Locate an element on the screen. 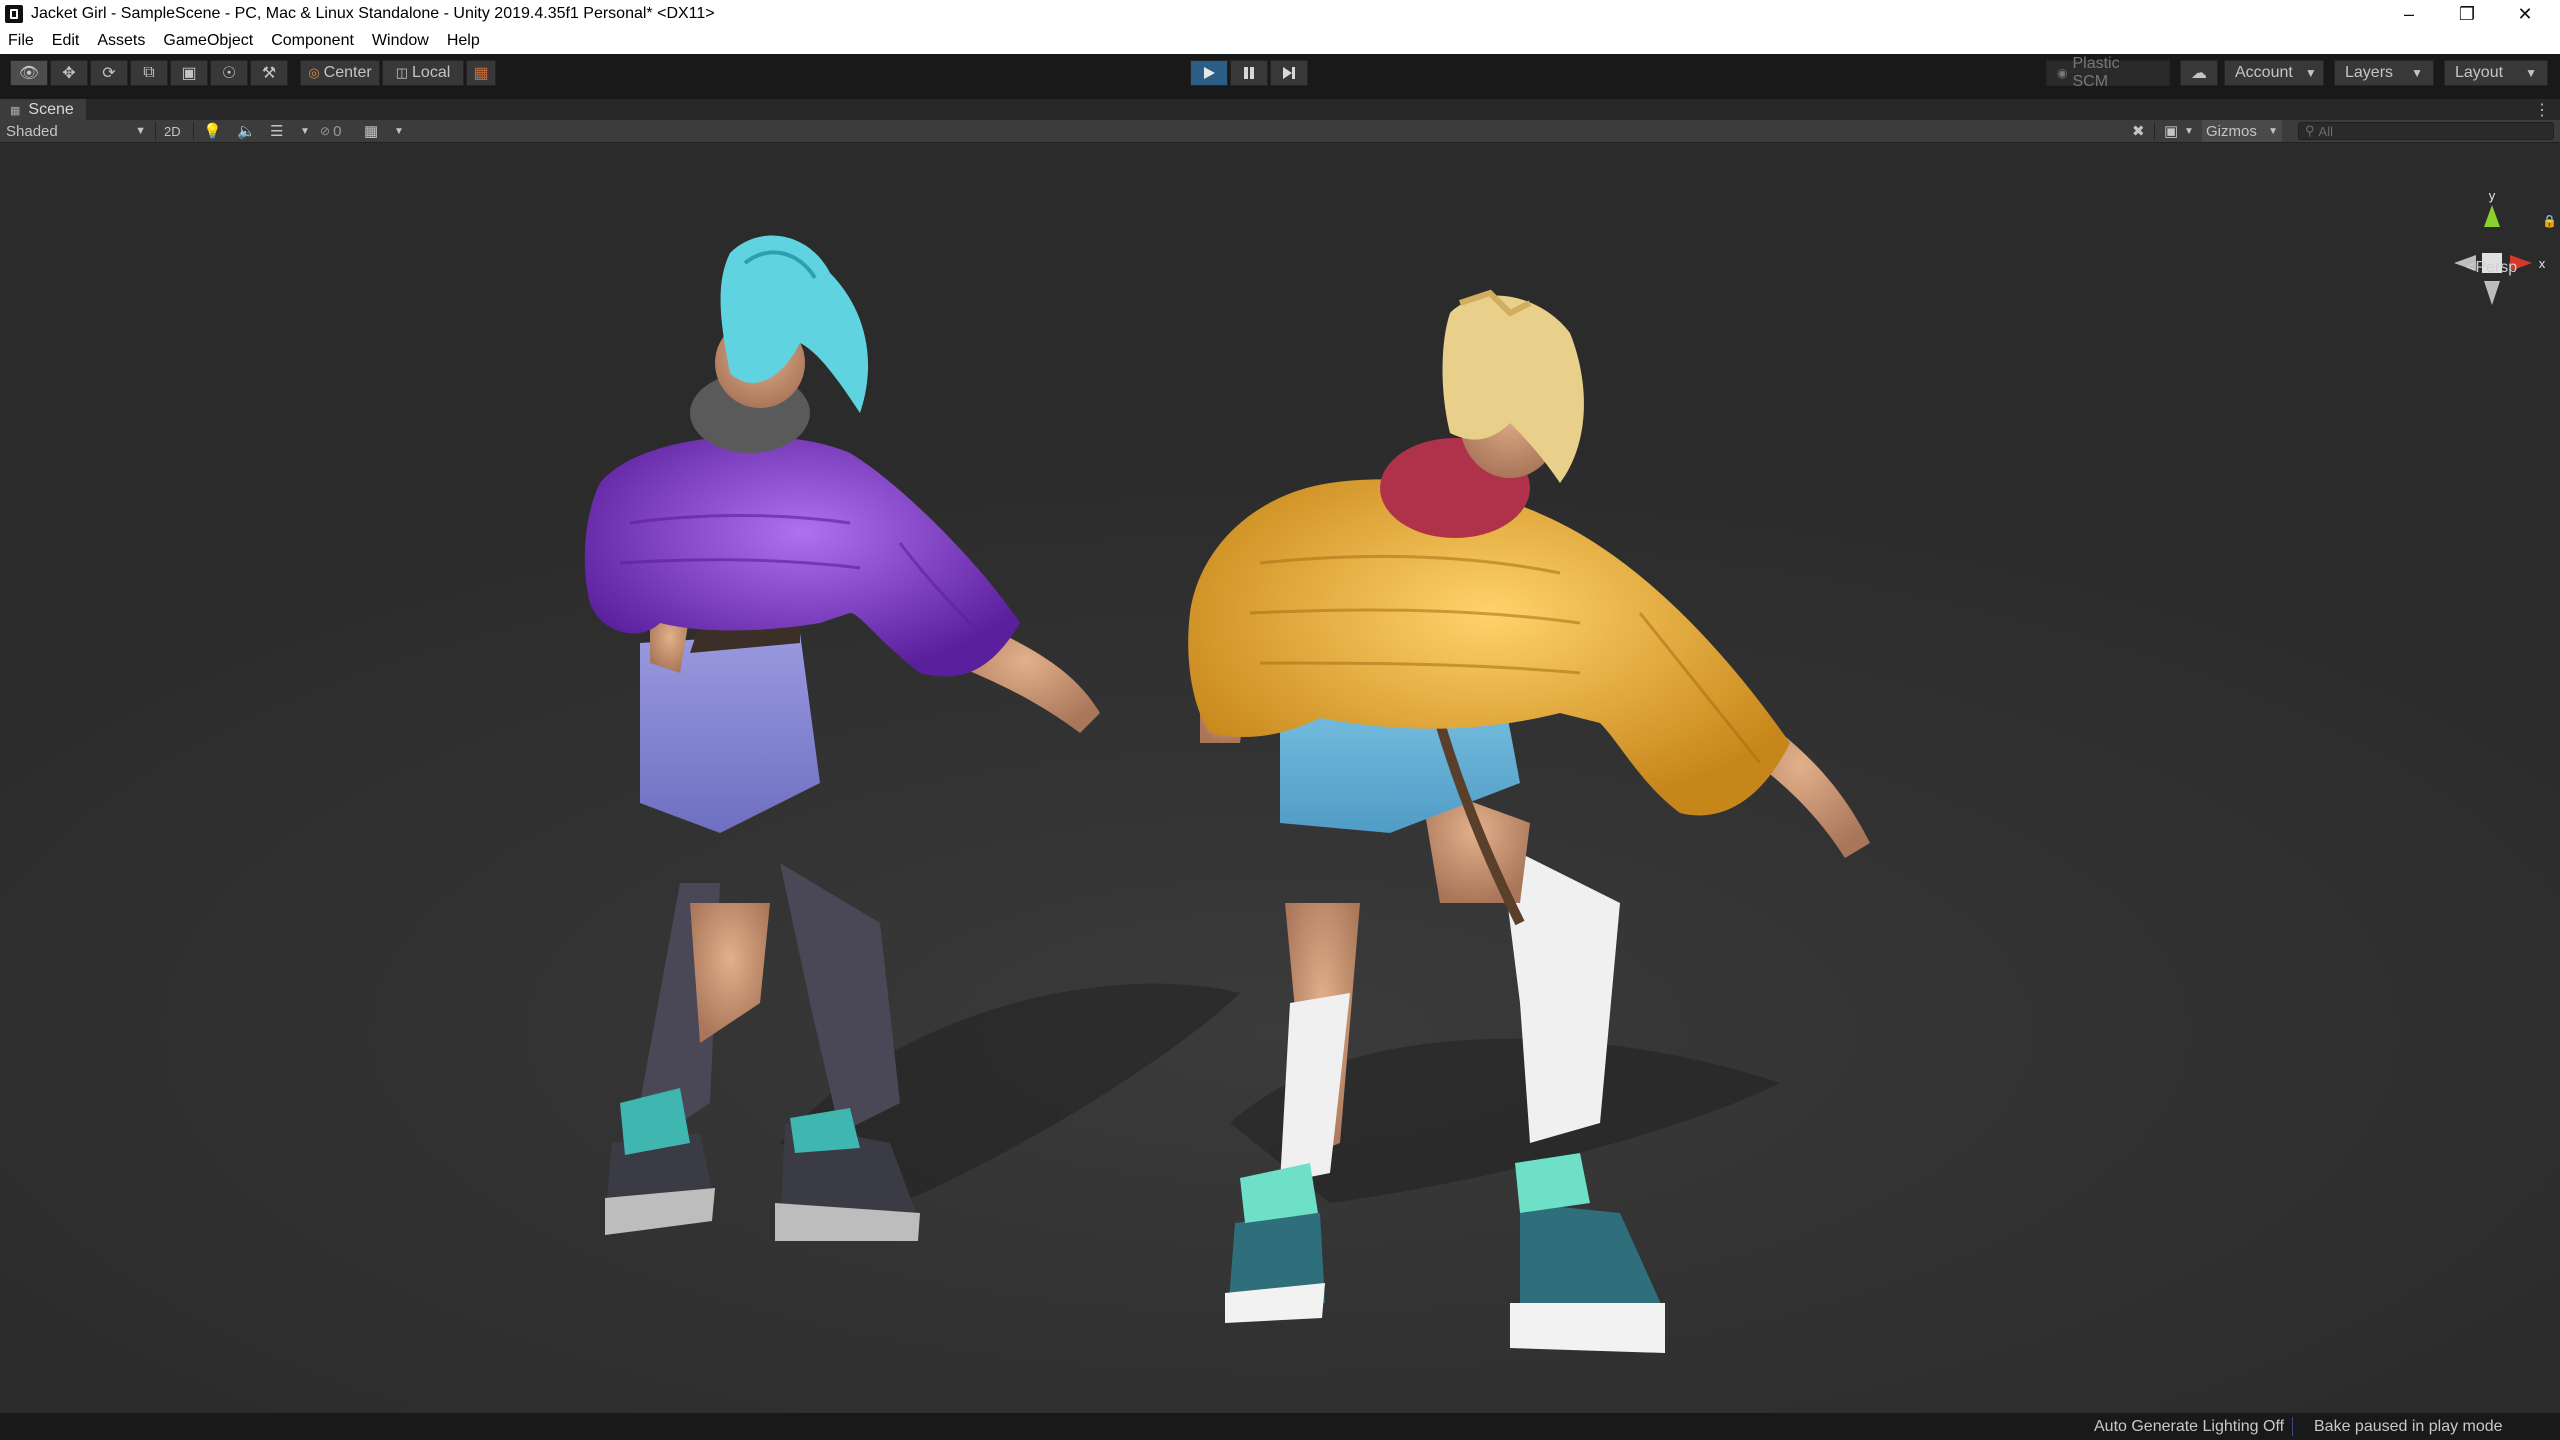 Image resolution: width=2560 pixels, height=1440 pixels. cloud-button: ☁ is located at coordinates (2199, 73).